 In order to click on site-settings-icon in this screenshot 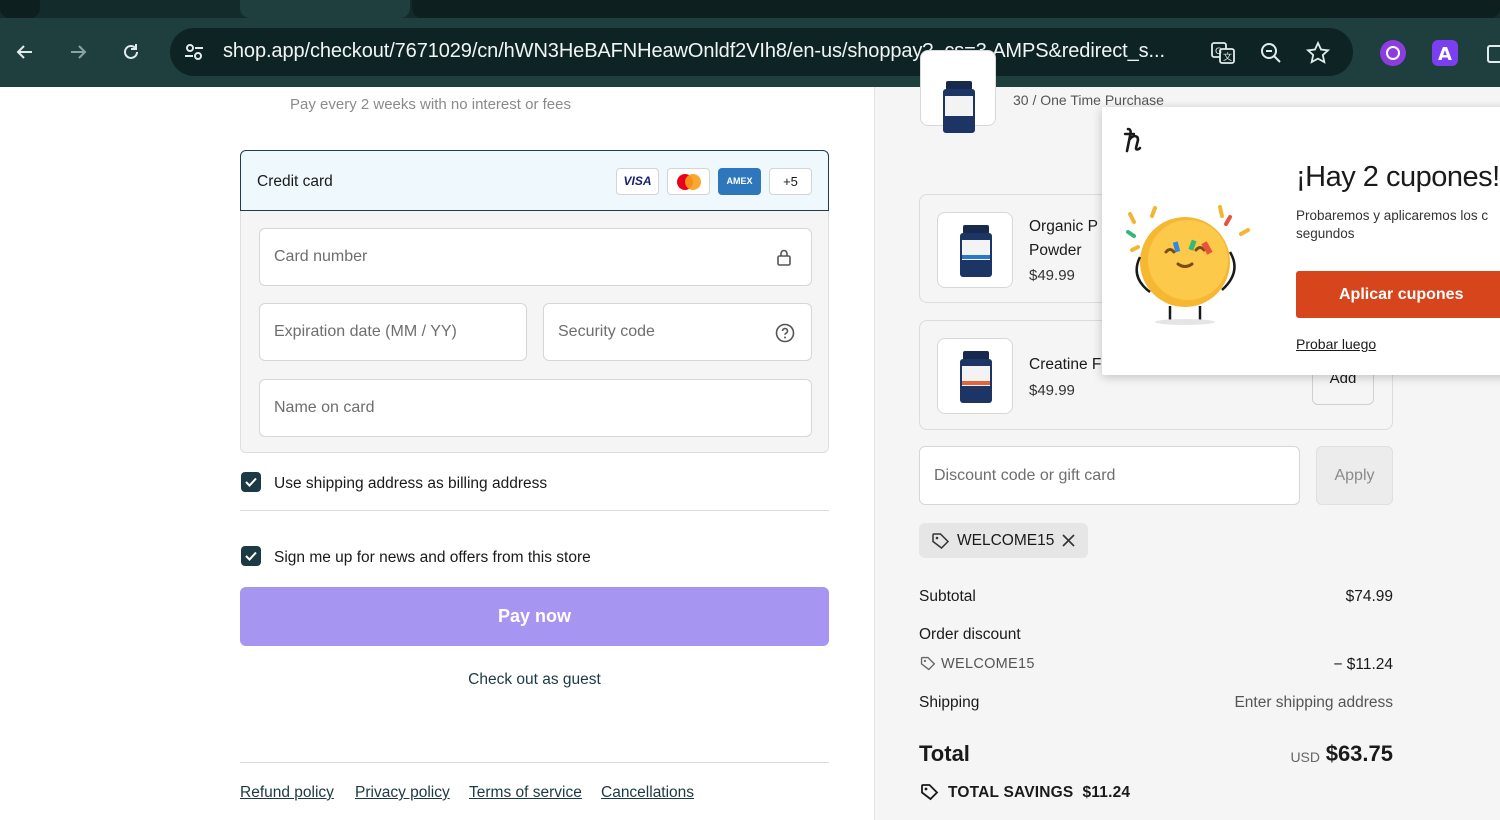, I will do `click(194, 52)`.